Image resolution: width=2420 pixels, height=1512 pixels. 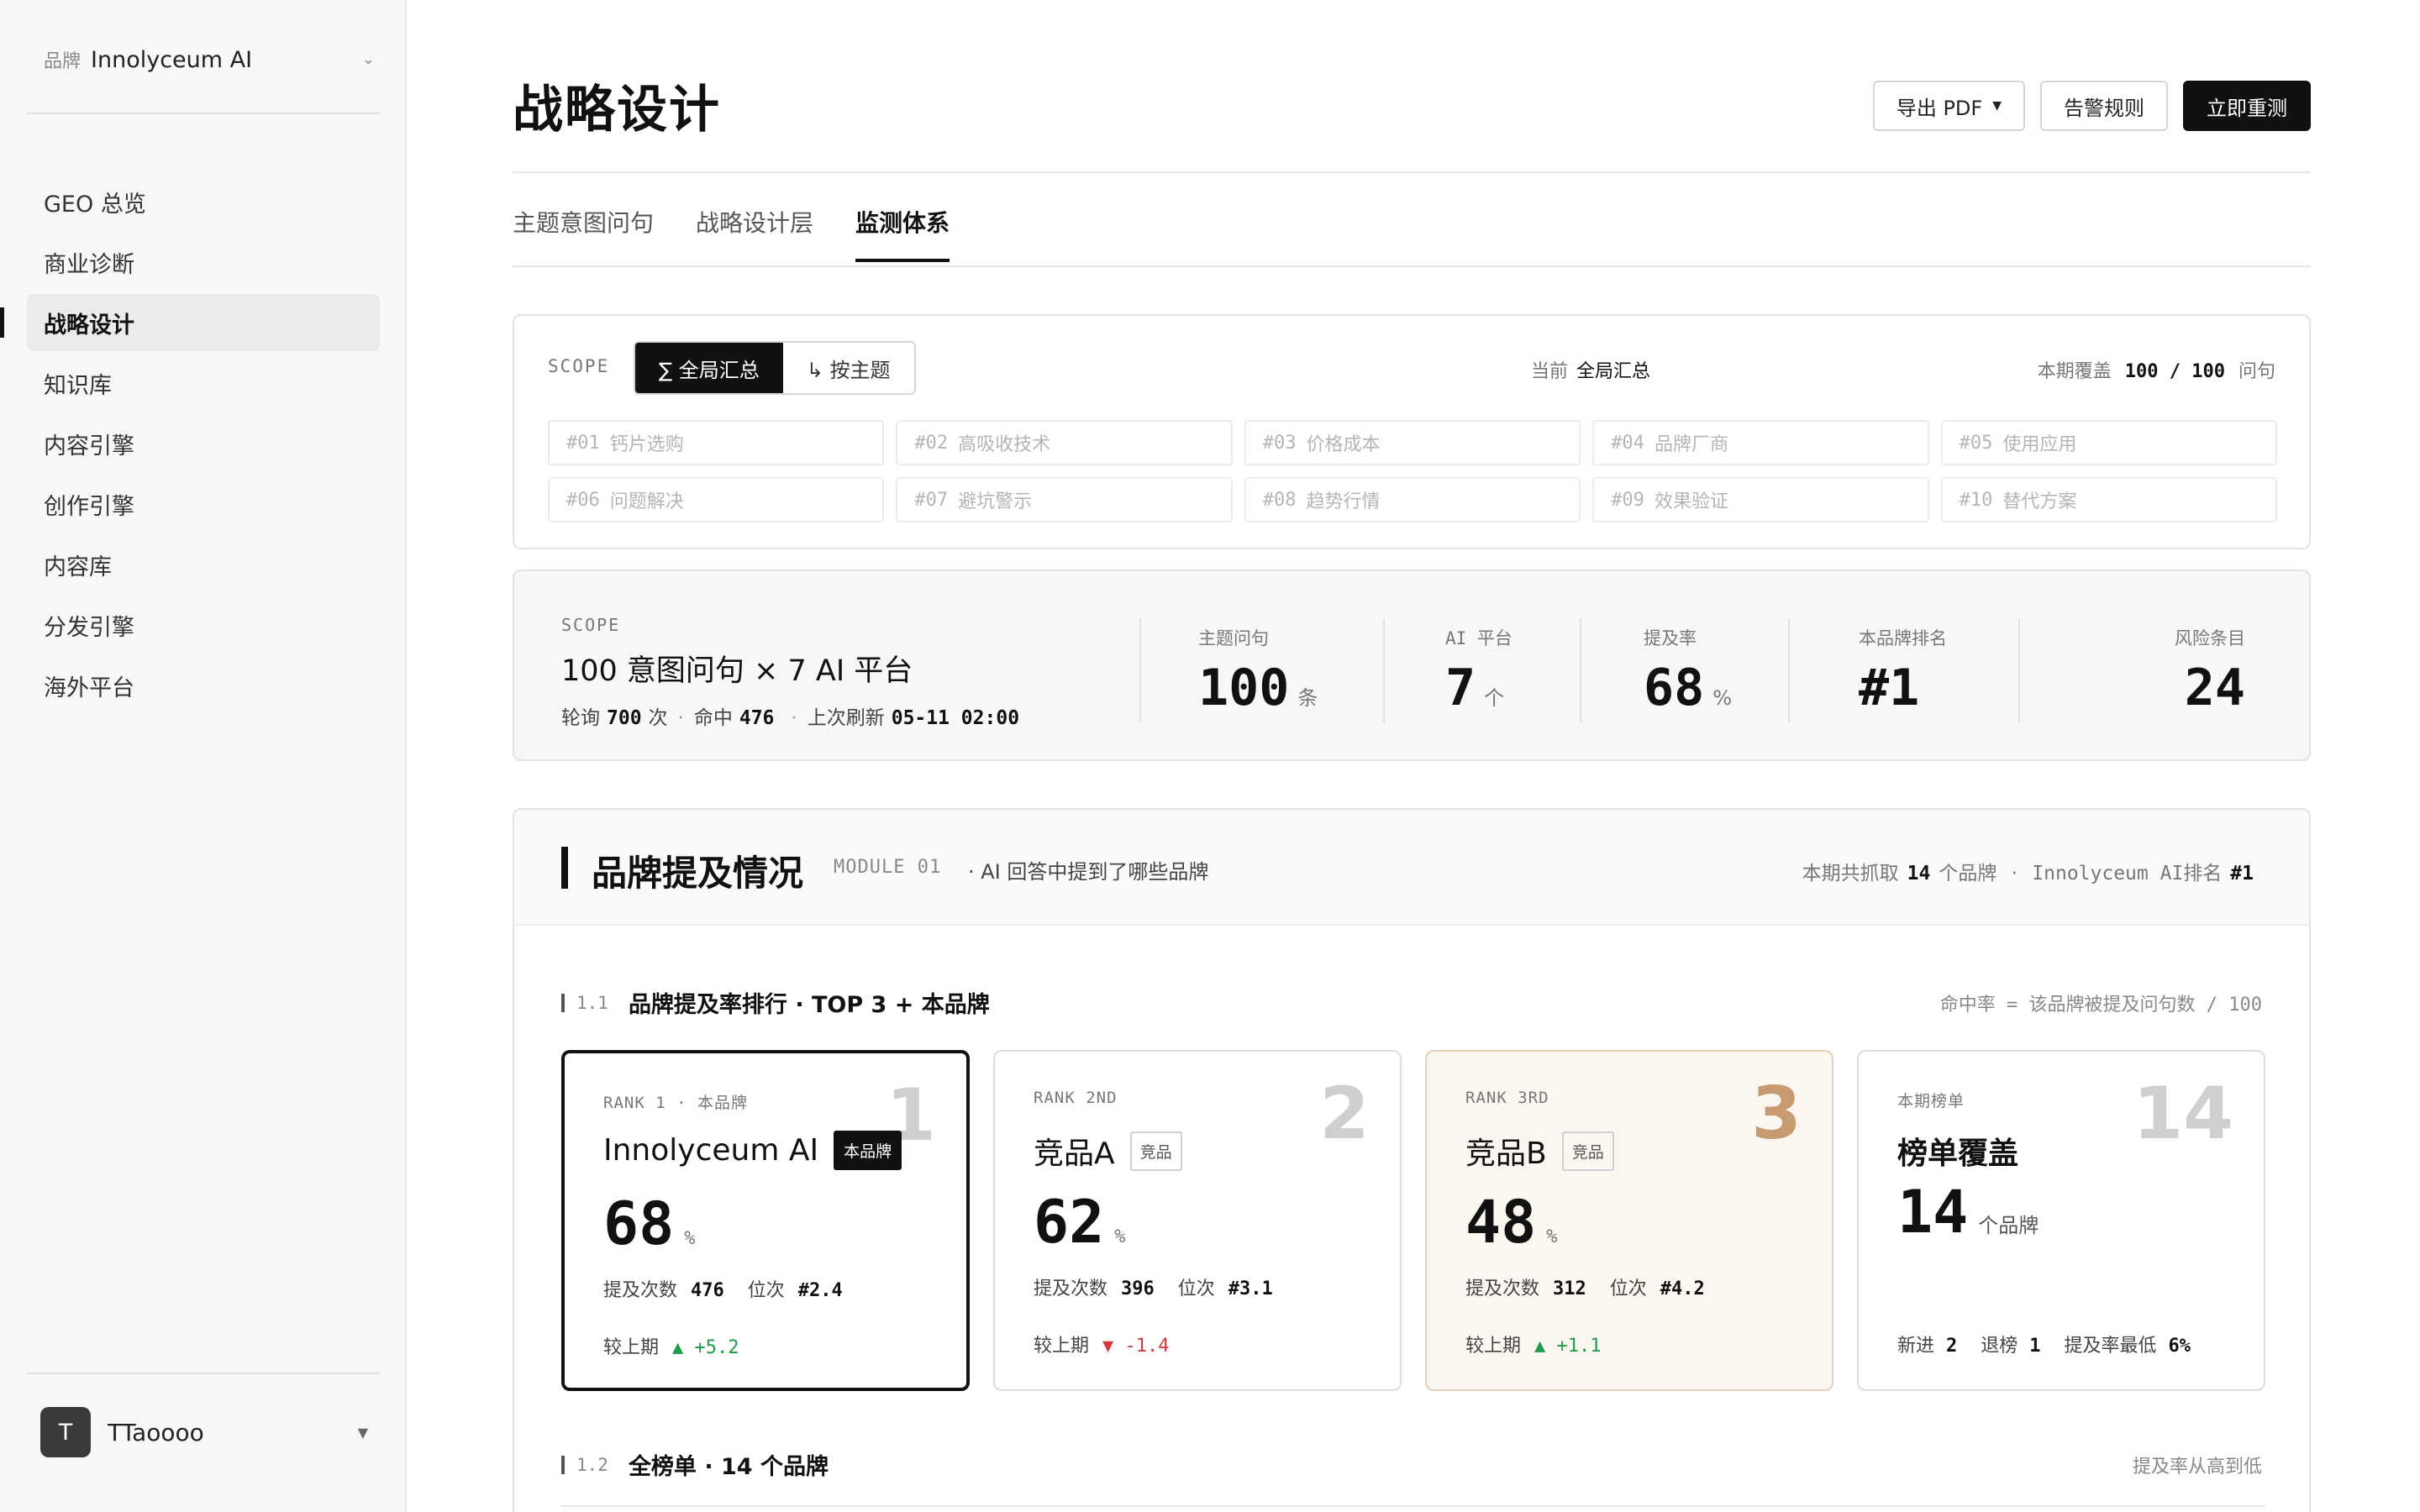 I want to click on rank-number: 2, so click(x=1345, y=1114).